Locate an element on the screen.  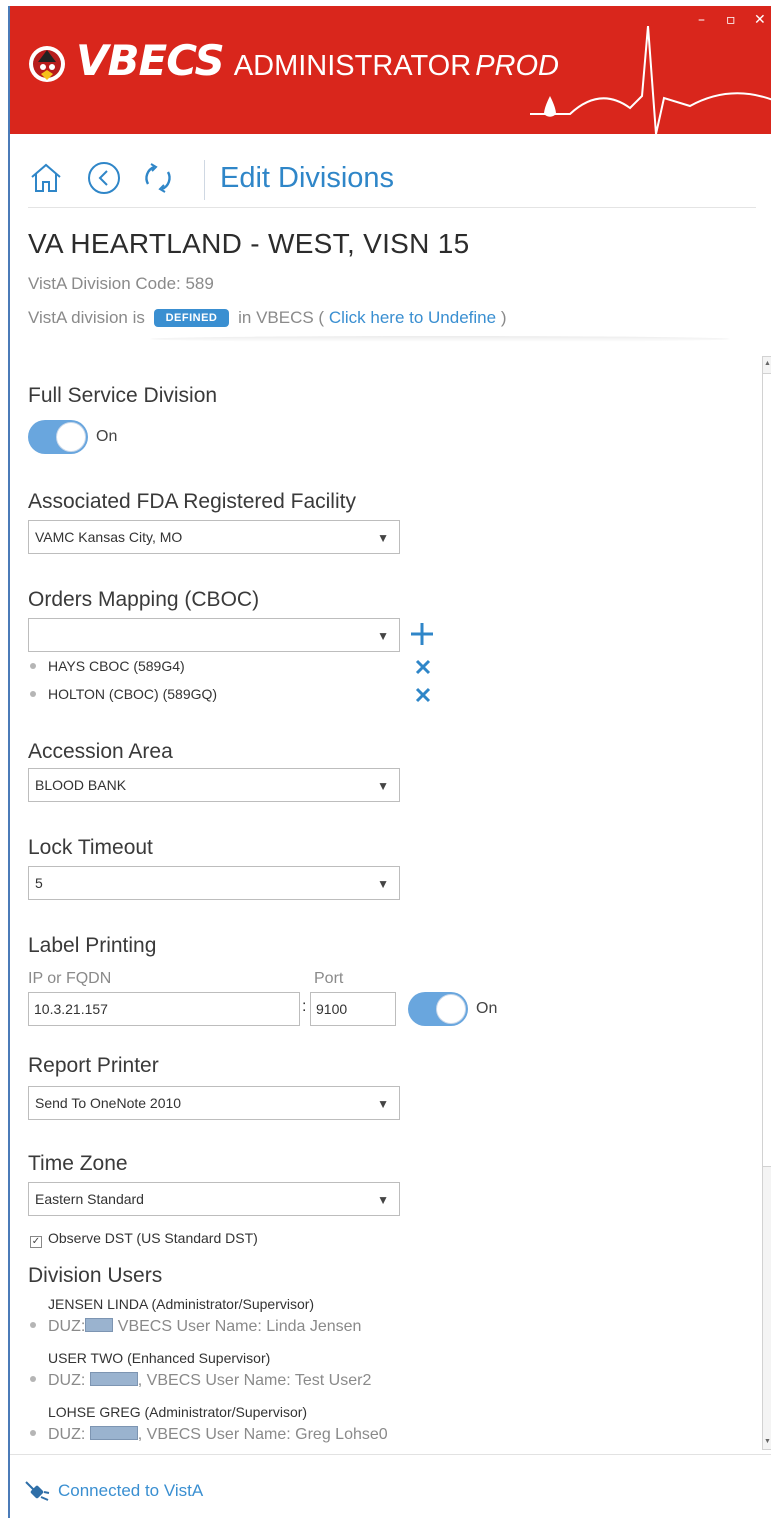
full-service-toggle-text: On is located at coordinates (107, 436).